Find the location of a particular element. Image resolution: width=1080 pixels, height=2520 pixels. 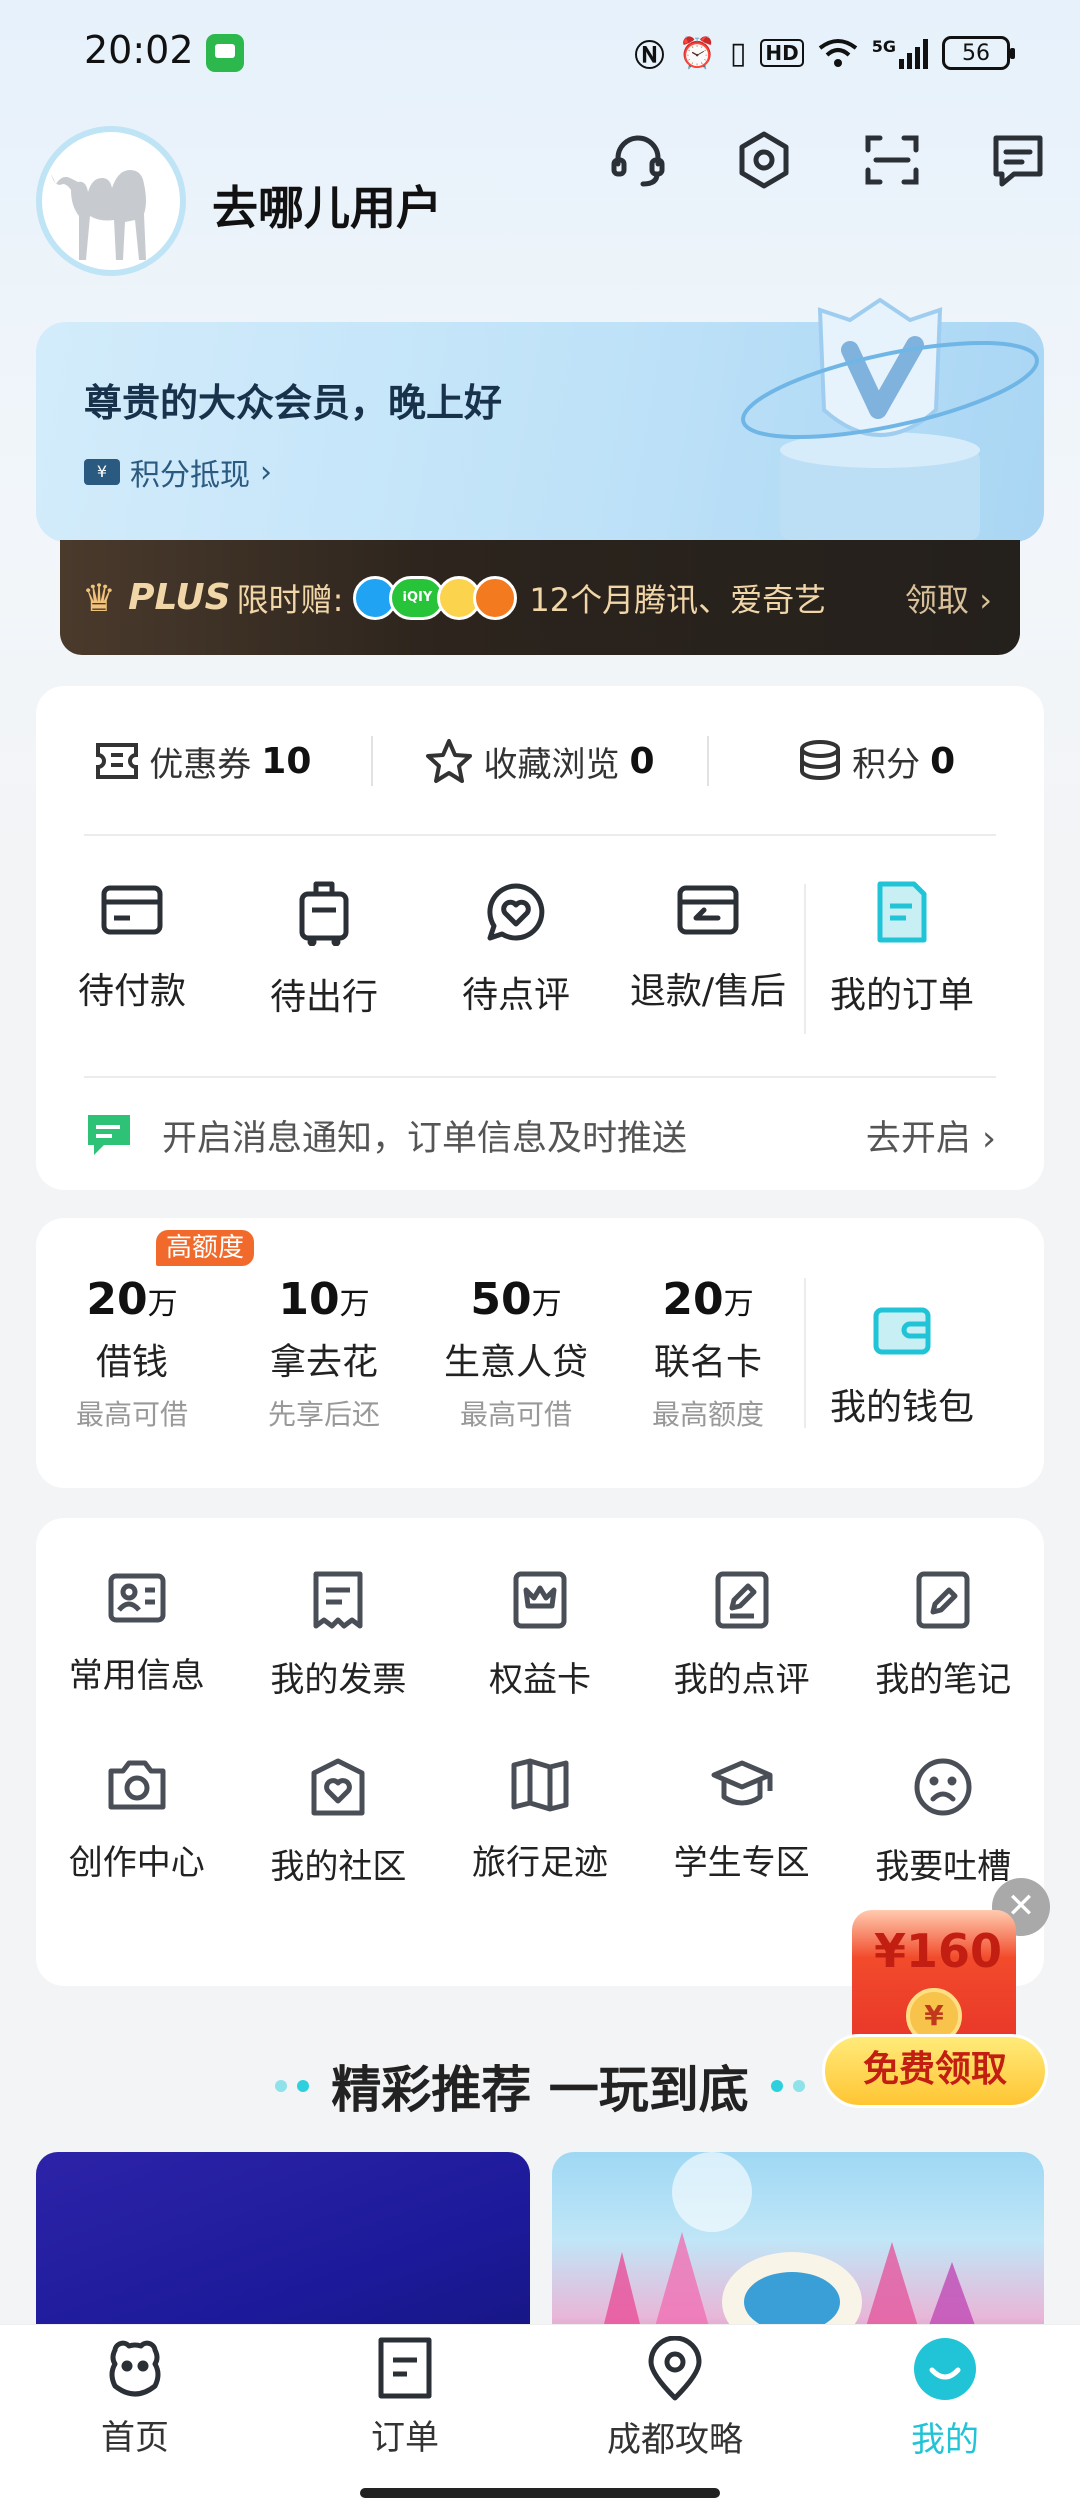

tool-label: 我的点评 is located at coordinates (741, 1680).